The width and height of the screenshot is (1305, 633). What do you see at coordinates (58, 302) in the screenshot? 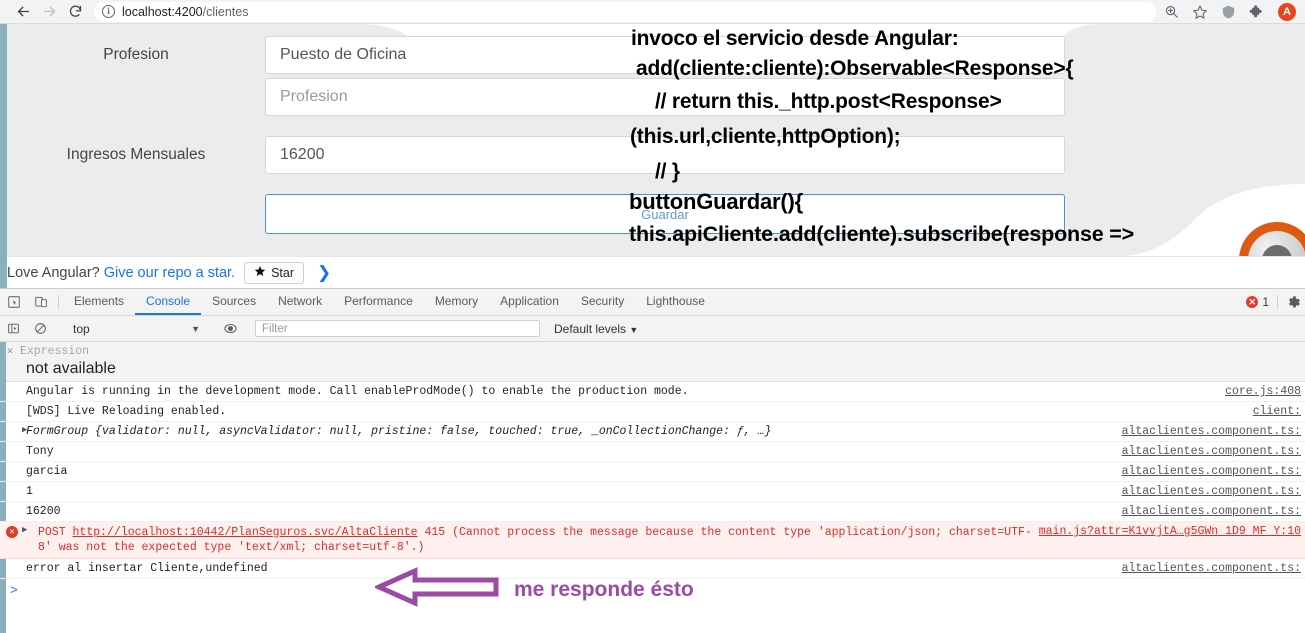
I see `toolbar-divider` at bounding box center [58, 302].